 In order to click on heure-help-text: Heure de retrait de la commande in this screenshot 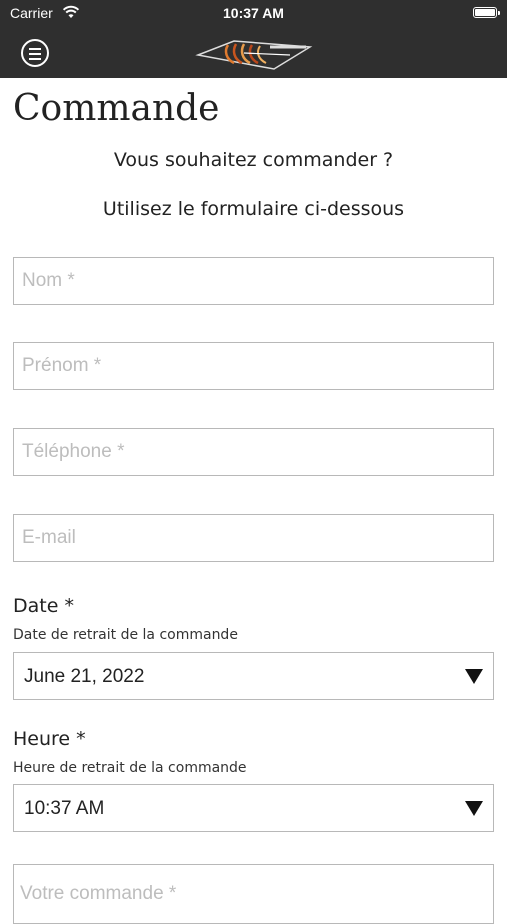, I will do `click(130, 768)`.